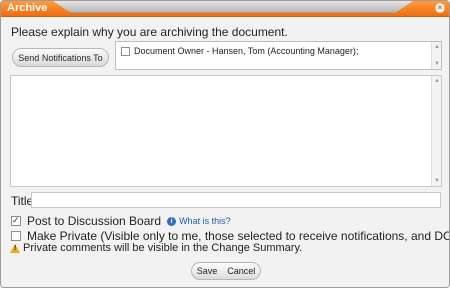 The image size is (450, 288). I want to click on action-buttons: Save Cancel, so click(226, 271).